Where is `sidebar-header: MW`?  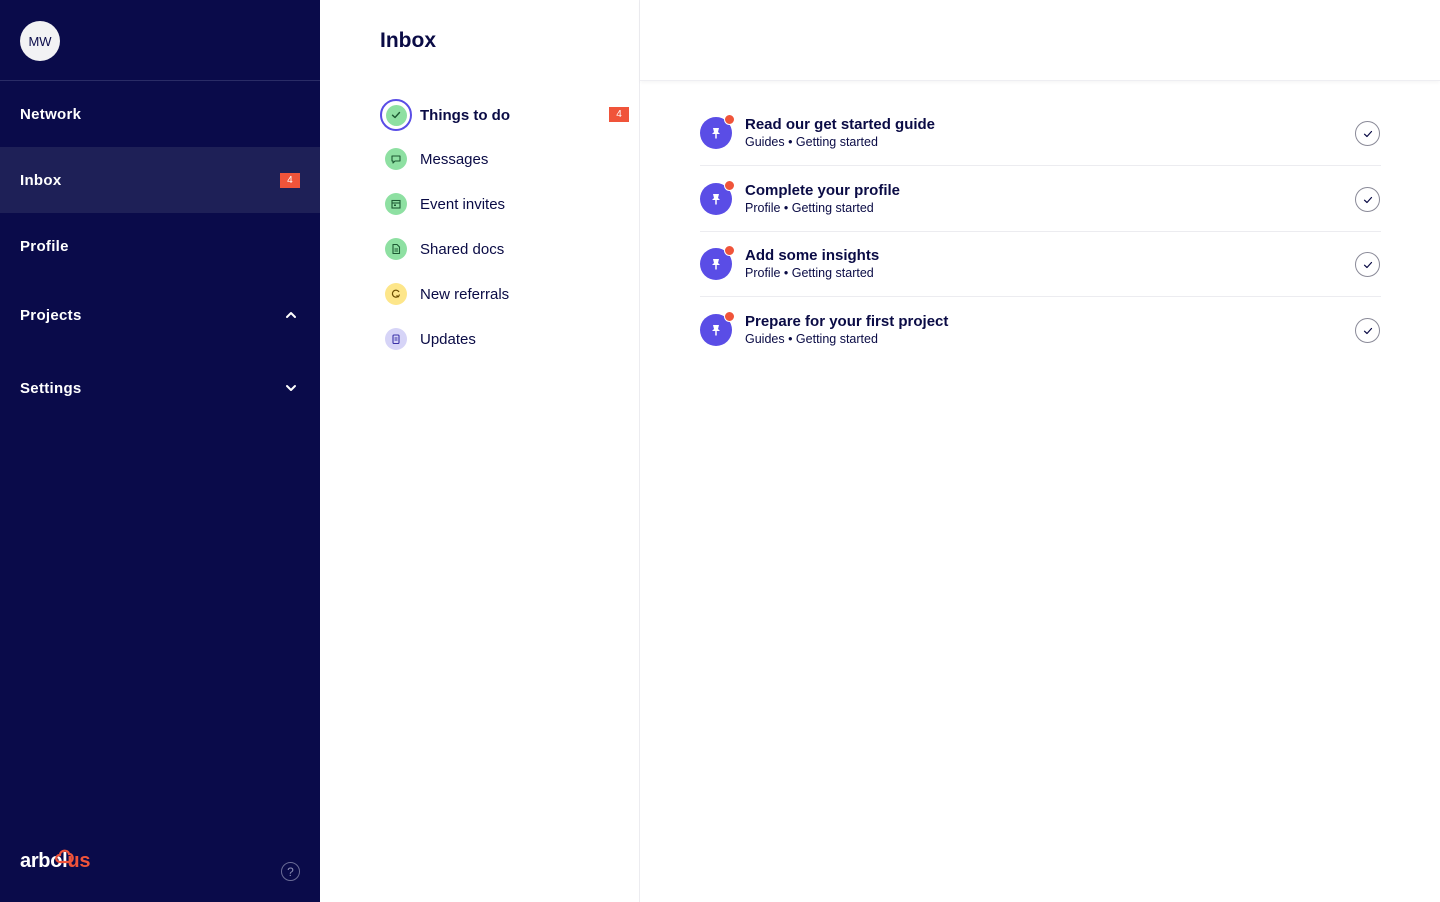
sidebar-header: MW is located at coordinates (160, 40).